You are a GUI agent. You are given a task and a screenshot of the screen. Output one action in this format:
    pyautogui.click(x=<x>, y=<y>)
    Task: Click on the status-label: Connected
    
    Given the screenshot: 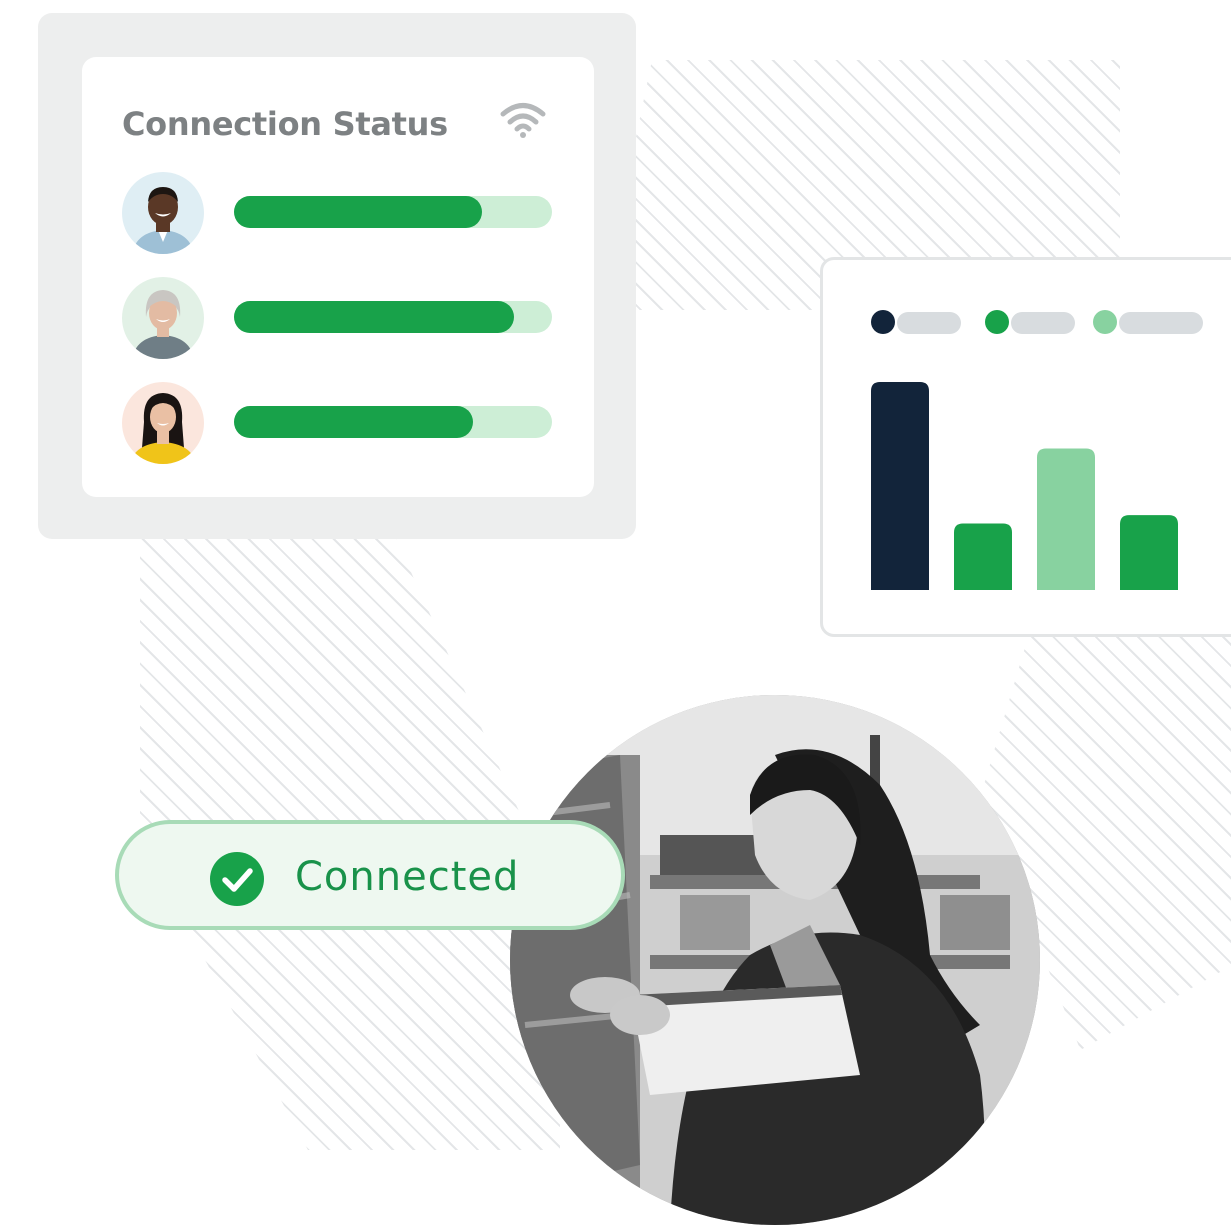 What is the action you would take?
    pyautogui.click(x=407, y=877)
    